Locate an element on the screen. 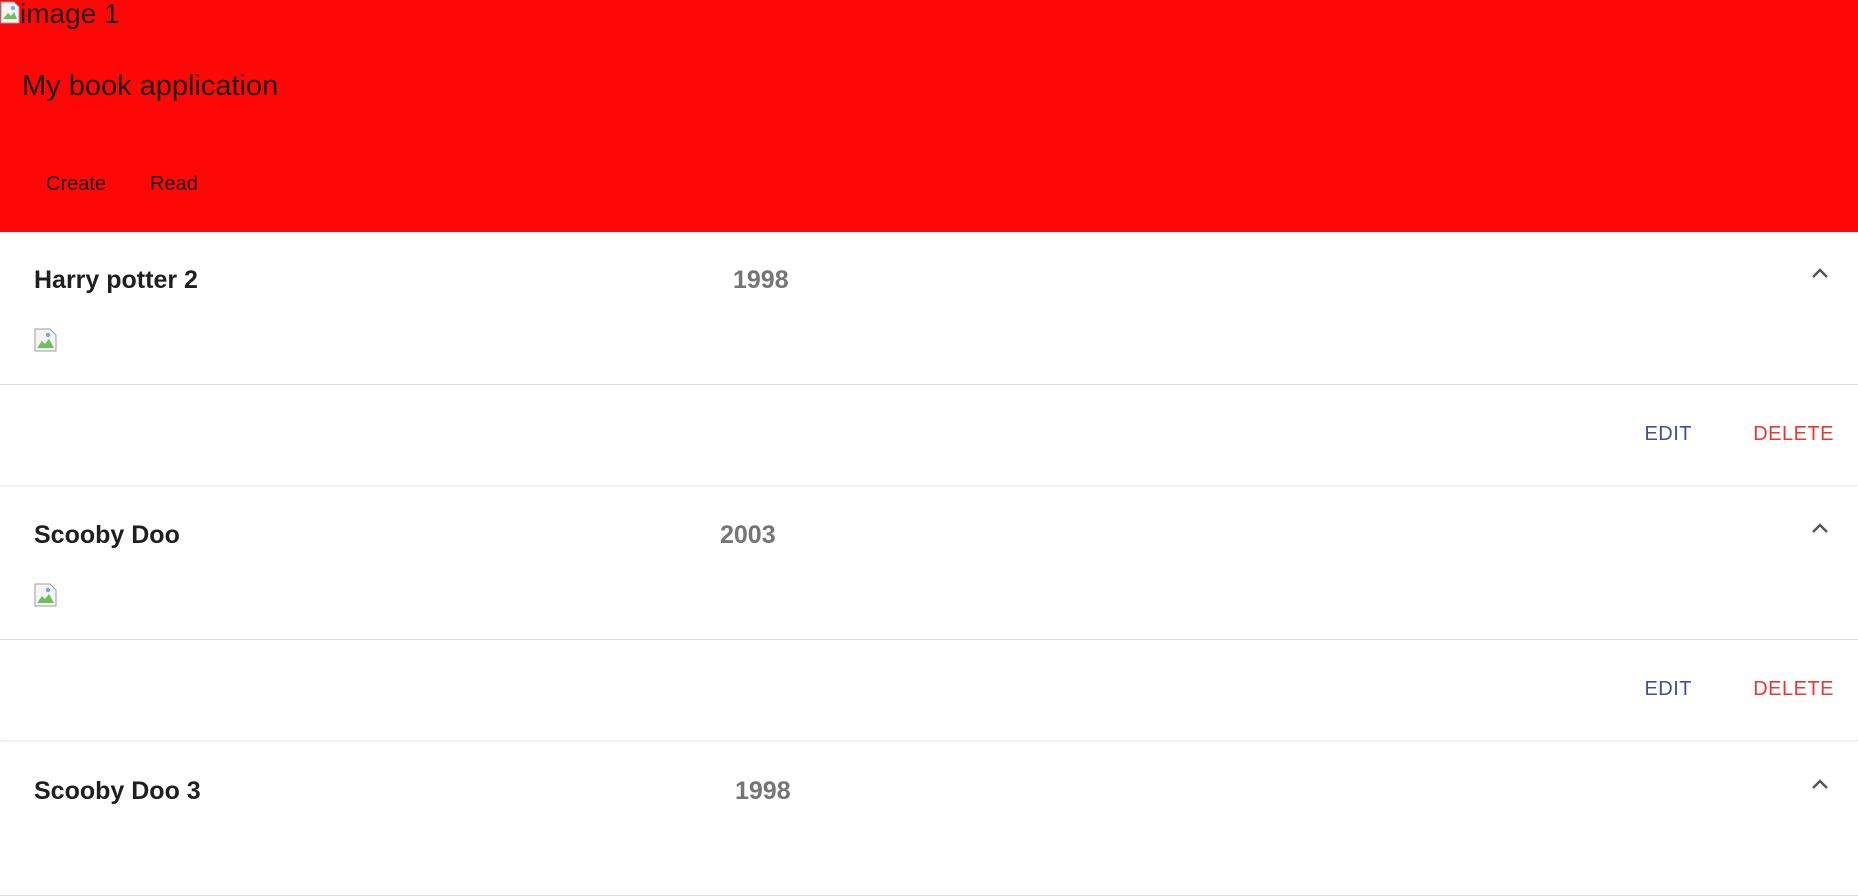 The width and height of the screenshot is (1858, 896). nav-create-link: Create is located at coordinates (76, 184).